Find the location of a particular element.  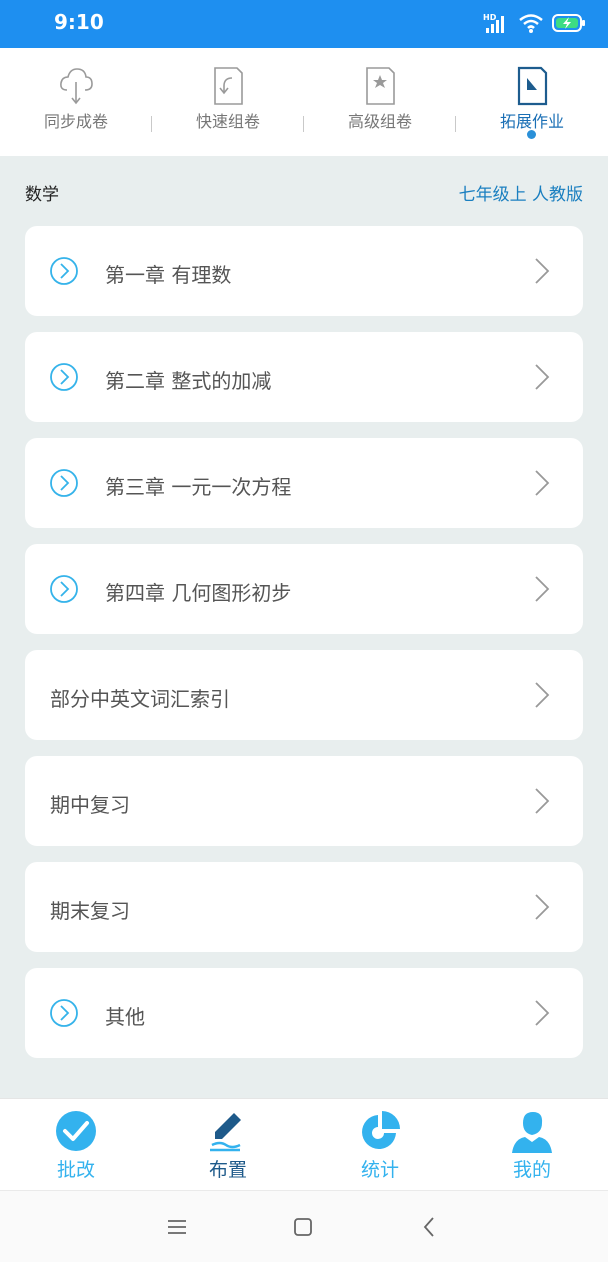

grade-selector: 七年级上 人教版 is located at coordinates (521, 192).